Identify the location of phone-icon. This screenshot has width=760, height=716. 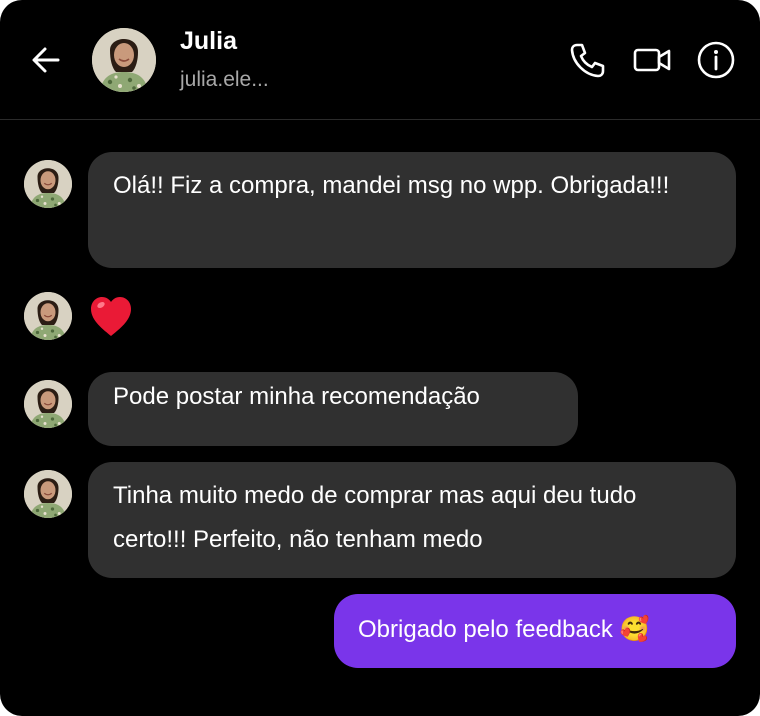
(587, 60).